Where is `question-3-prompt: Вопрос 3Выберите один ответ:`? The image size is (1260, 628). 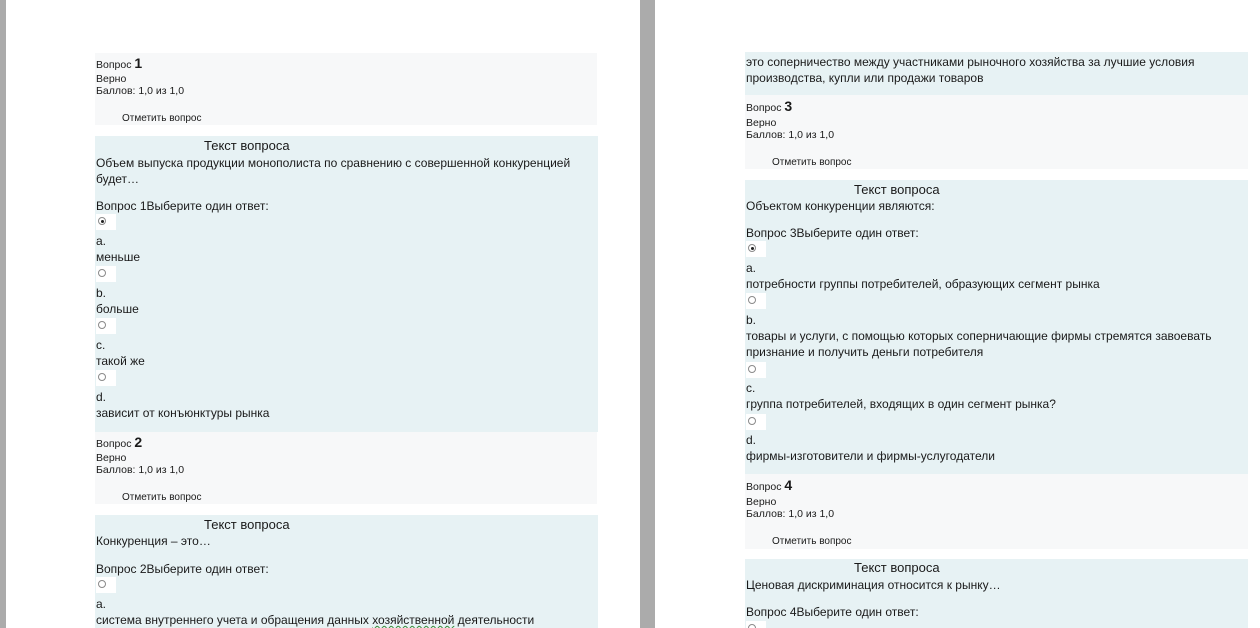
question-3-prompt: Вопрос 3Выберите один ответ: is located at coordinates (832, 233).